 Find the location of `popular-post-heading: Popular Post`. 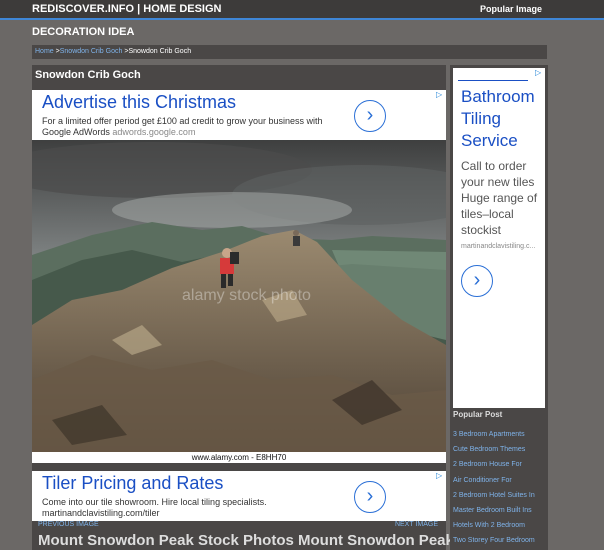

popular-post-heading: Popular Post is located at coordinates (478, 414).